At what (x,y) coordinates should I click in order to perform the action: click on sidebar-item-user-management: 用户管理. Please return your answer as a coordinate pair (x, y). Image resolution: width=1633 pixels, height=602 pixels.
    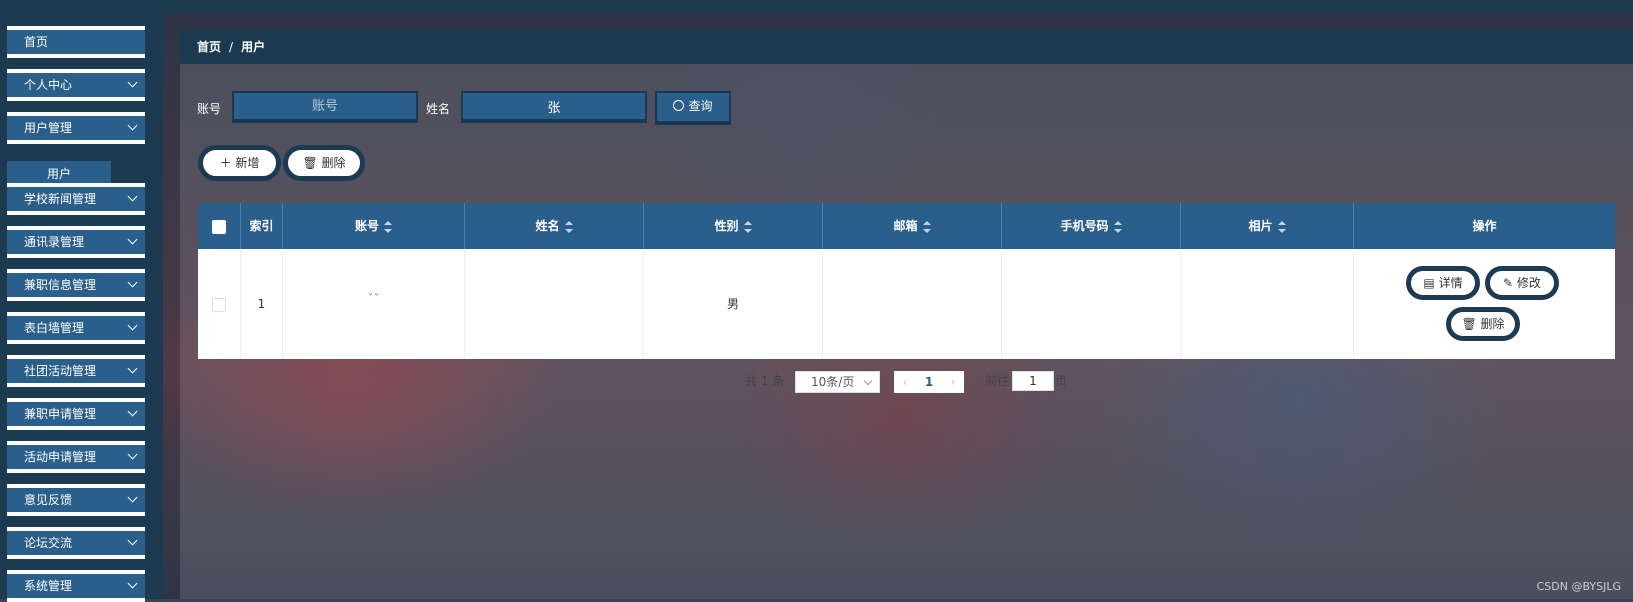
    Looking at the image, I should click on (76, 128).